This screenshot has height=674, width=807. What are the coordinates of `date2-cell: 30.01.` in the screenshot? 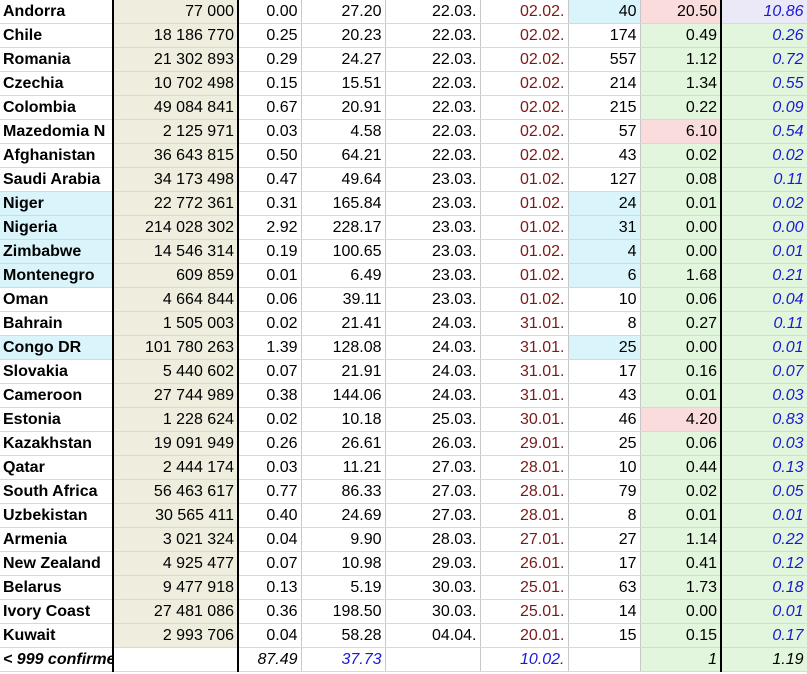 It's located at (524, 419).